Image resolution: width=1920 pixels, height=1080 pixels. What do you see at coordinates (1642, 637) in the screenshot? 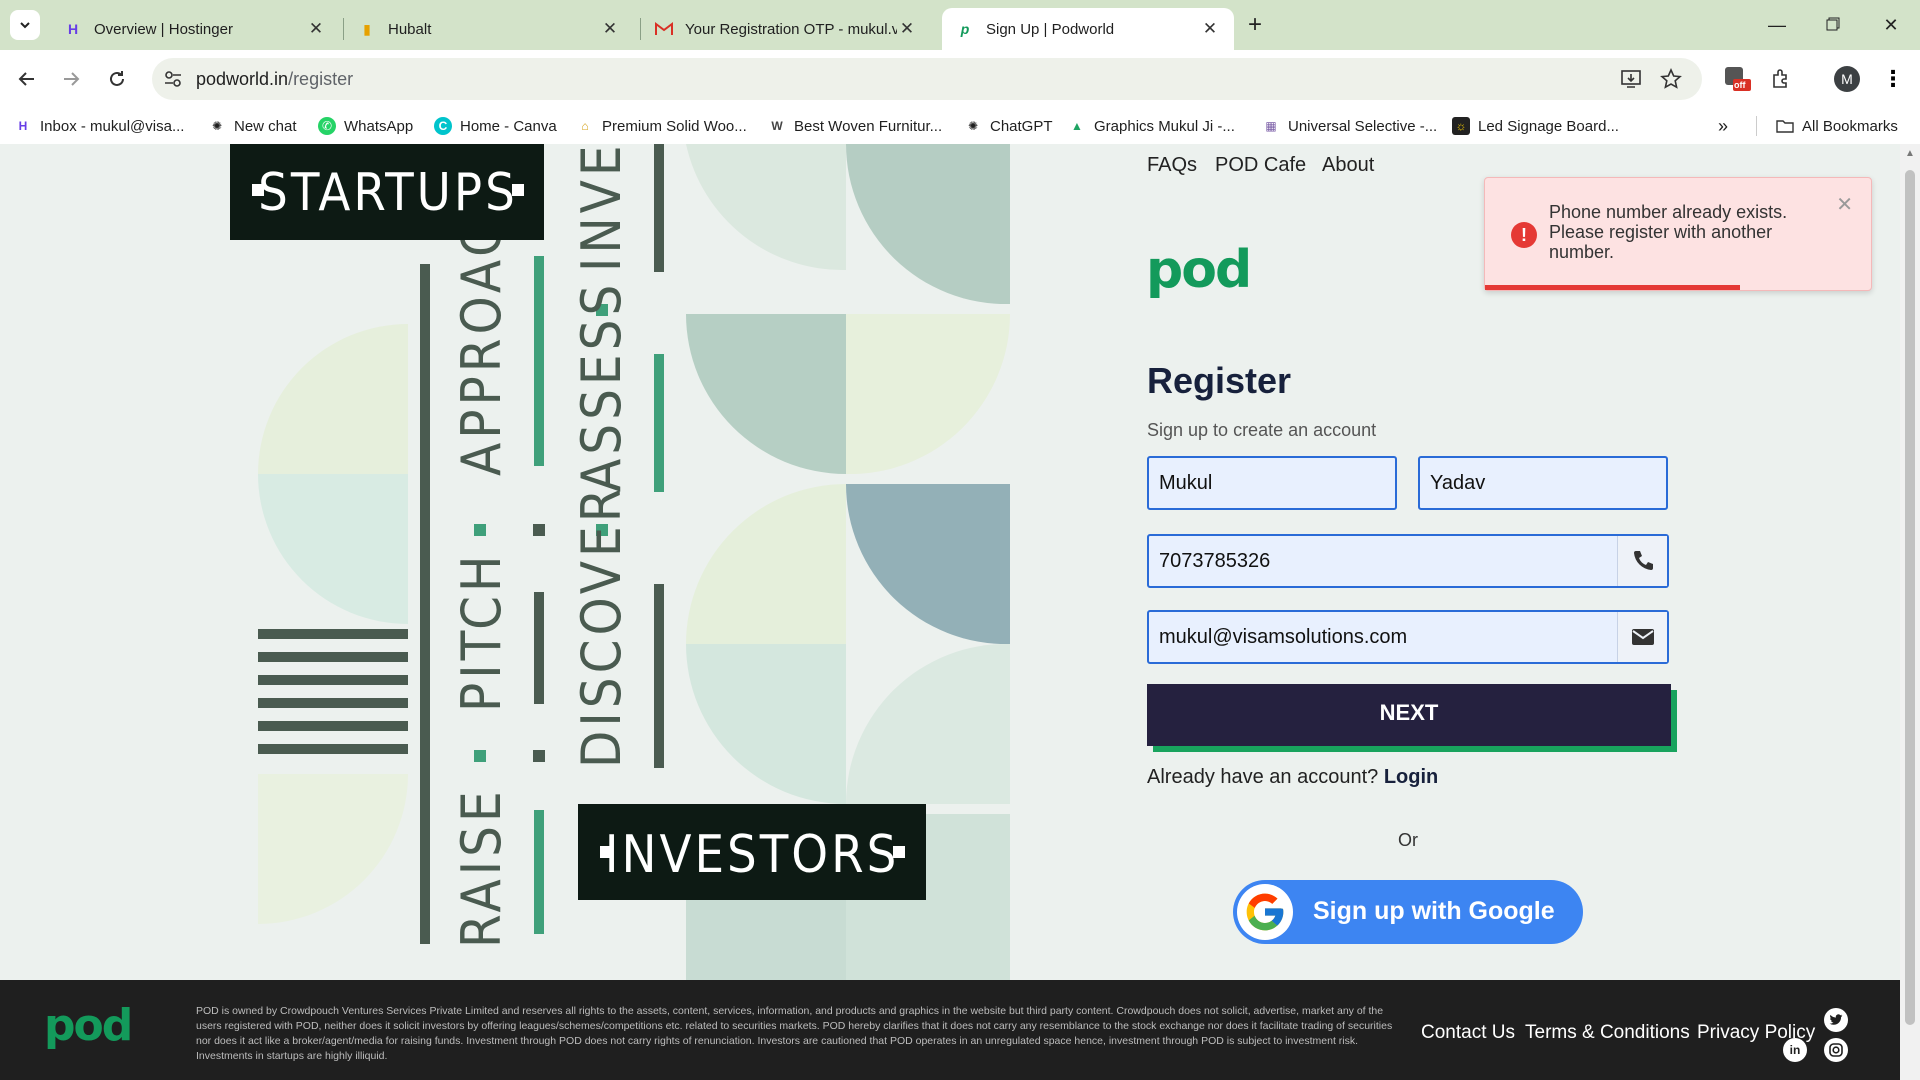
I see `envelope-icon` at bounding box center [1642, 637].